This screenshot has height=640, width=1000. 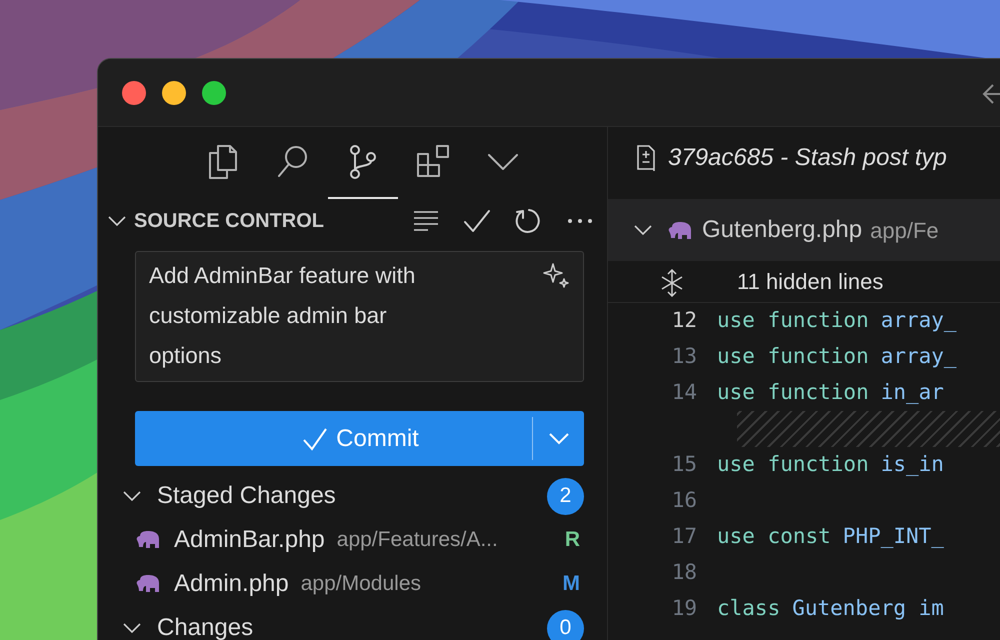 What do you see at coordinates (904, 230) in the screenshot?
I see `file-path: app/Fe` at bounding box center [904, 230].